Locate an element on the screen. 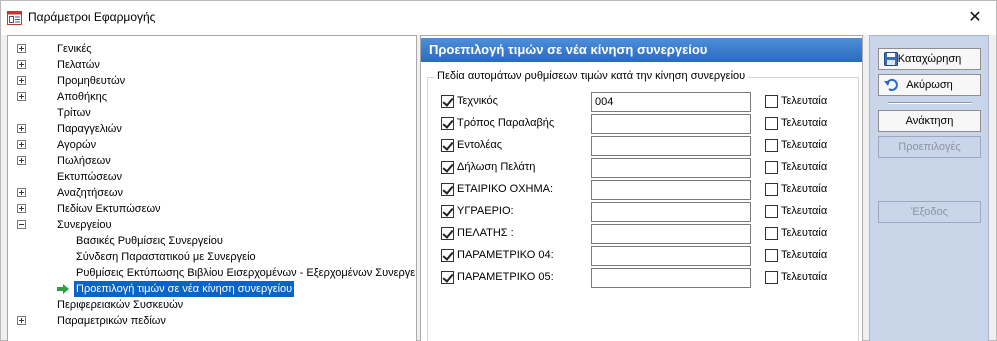  tree-item-label: Αποθήκης is located at coordinates (82, 97).